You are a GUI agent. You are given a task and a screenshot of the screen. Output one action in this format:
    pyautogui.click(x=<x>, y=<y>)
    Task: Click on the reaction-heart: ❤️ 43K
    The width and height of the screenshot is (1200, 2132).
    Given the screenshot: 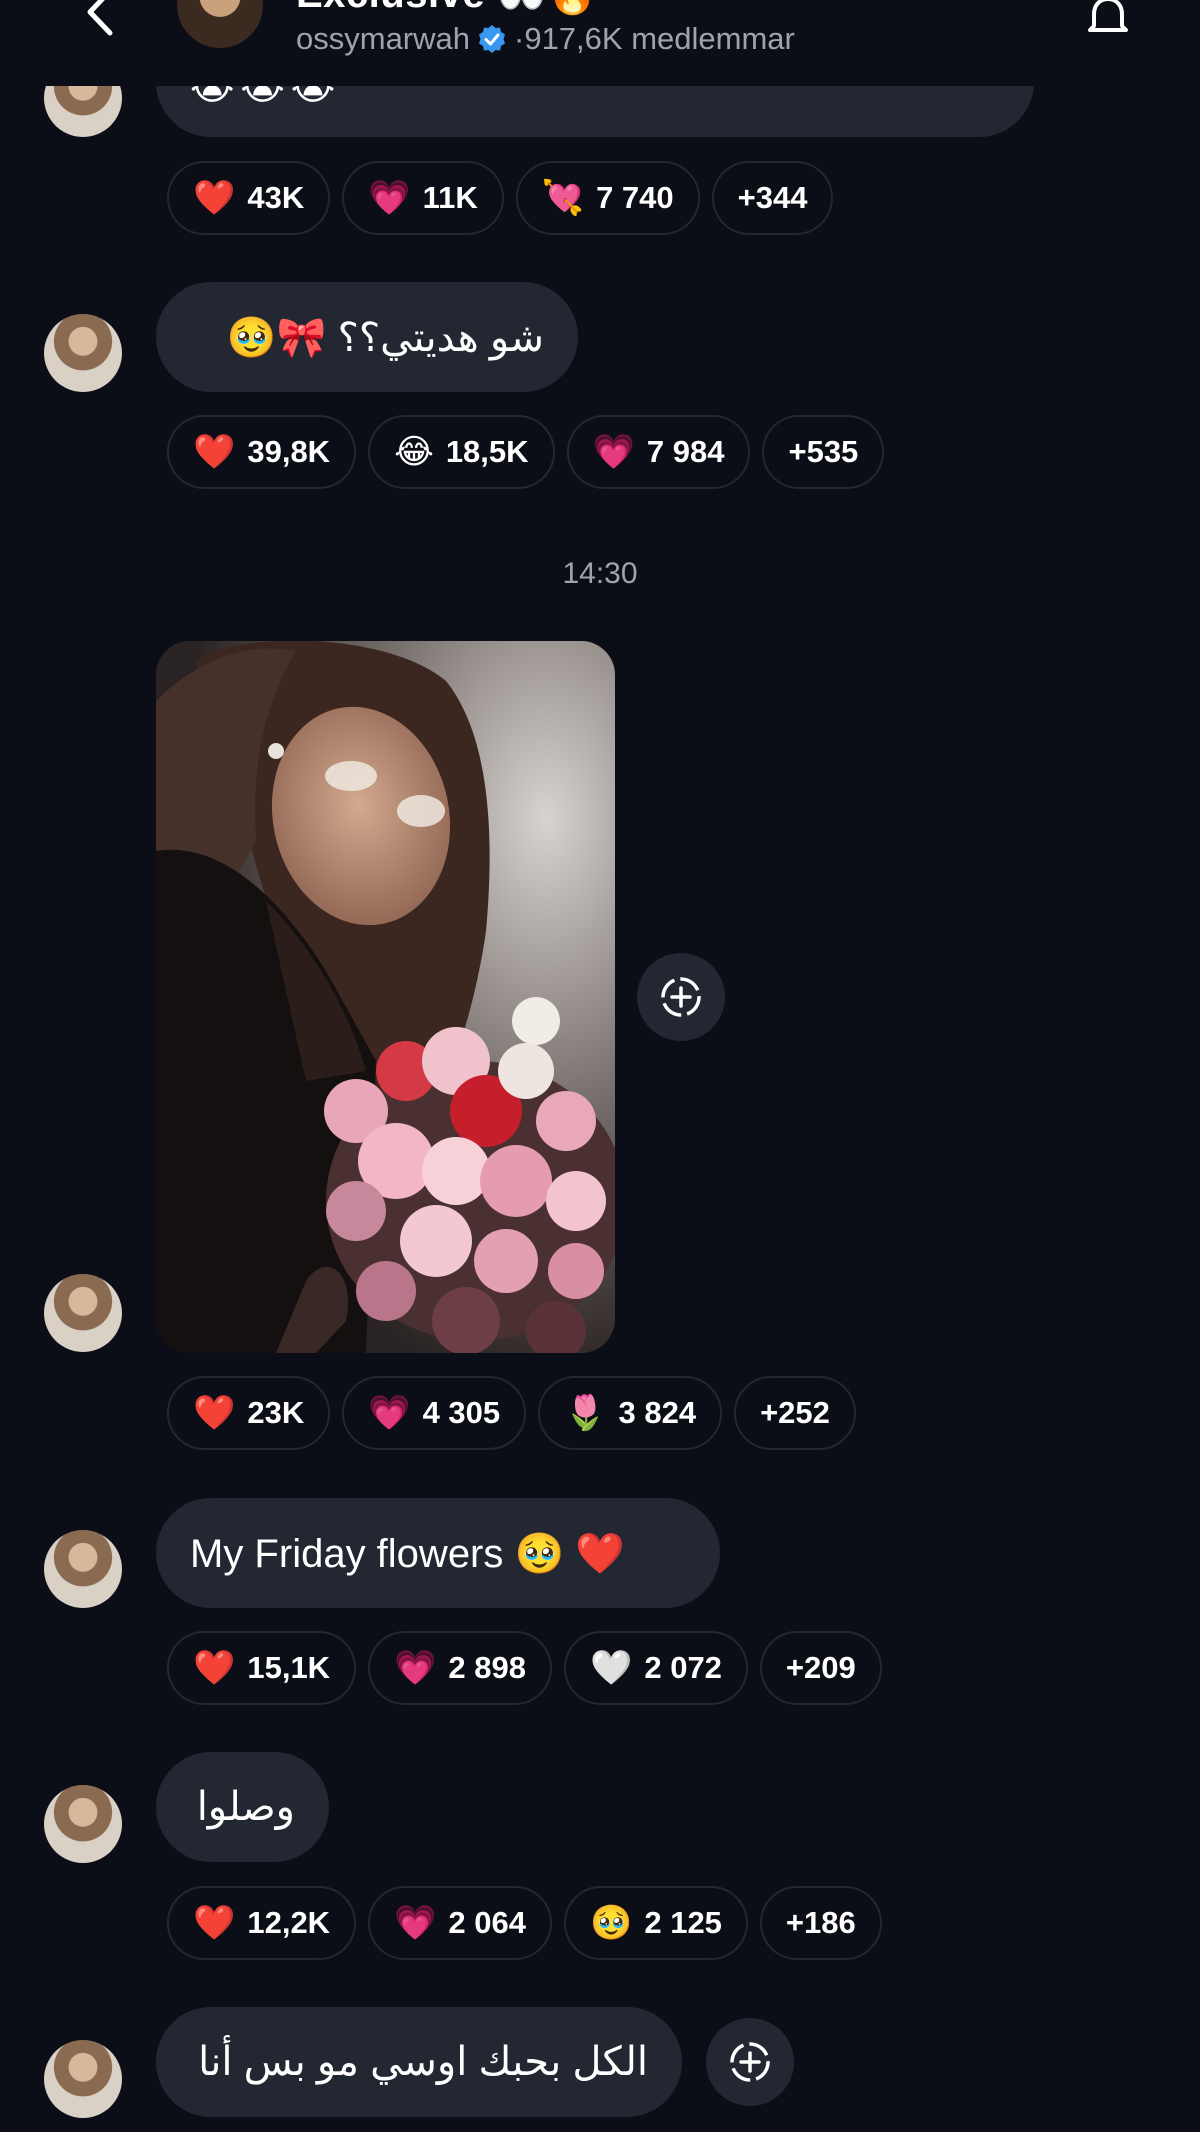 What is the action you would take?
    pyautogui.click(x=249, y=198)
    